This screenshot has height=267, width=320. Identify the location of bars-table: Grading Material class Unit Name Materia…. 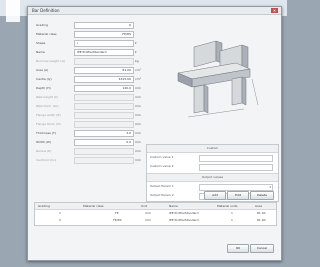
(155, 214).